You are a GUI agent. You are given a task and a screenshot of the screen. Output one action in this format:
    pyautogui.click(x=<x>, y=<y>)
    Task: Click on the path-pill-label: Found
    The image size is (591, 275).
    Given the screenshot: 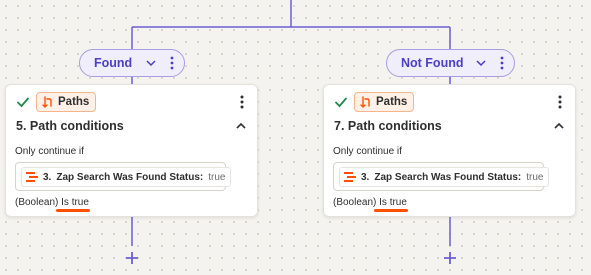 What is the action you would take?
    pyautogui.click(x=113, y=63)
    